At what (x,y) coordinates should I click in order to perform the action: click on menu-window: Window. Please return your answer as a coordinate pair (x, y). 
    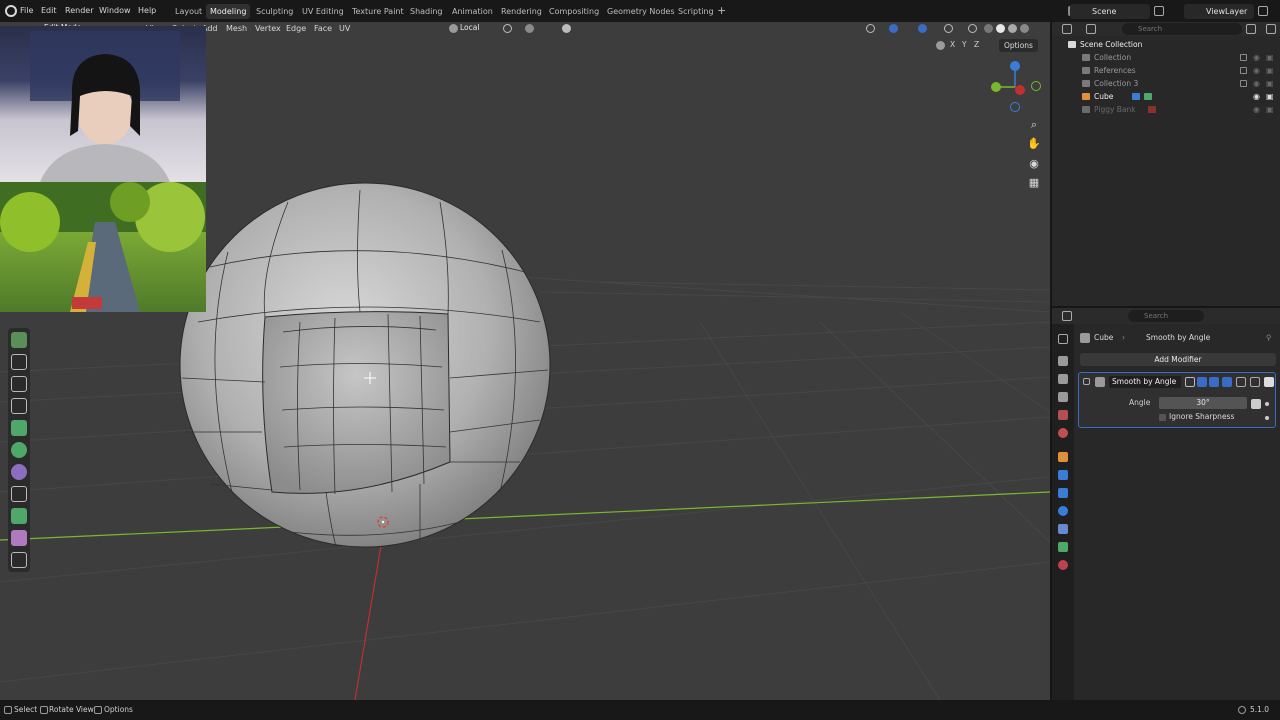
    Looking at the image, I should click on (115, 11).